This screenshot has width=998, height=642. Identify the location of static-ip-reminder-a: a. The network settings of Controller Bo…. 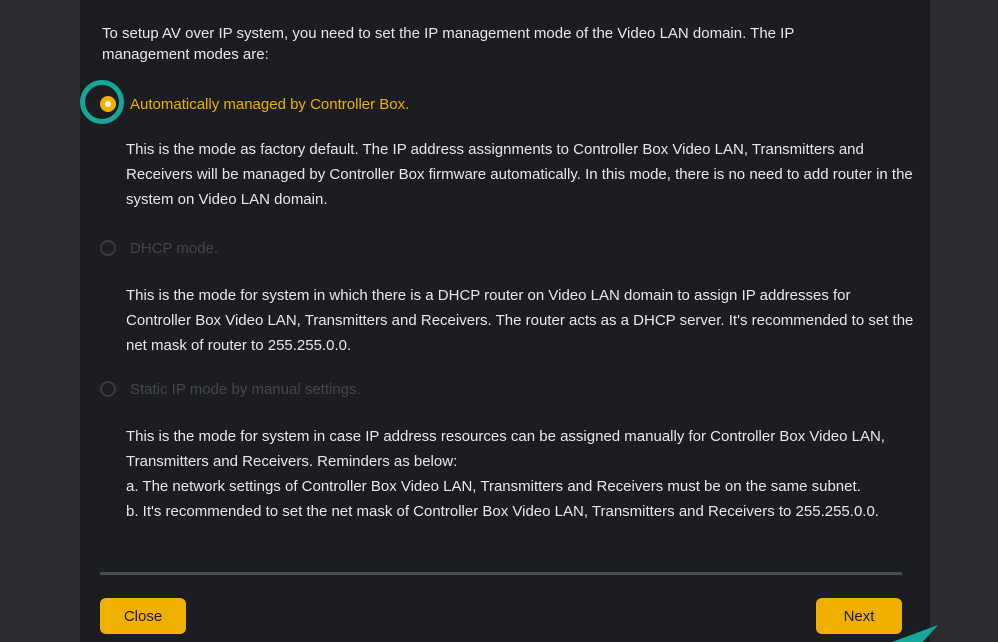
(493, 486).